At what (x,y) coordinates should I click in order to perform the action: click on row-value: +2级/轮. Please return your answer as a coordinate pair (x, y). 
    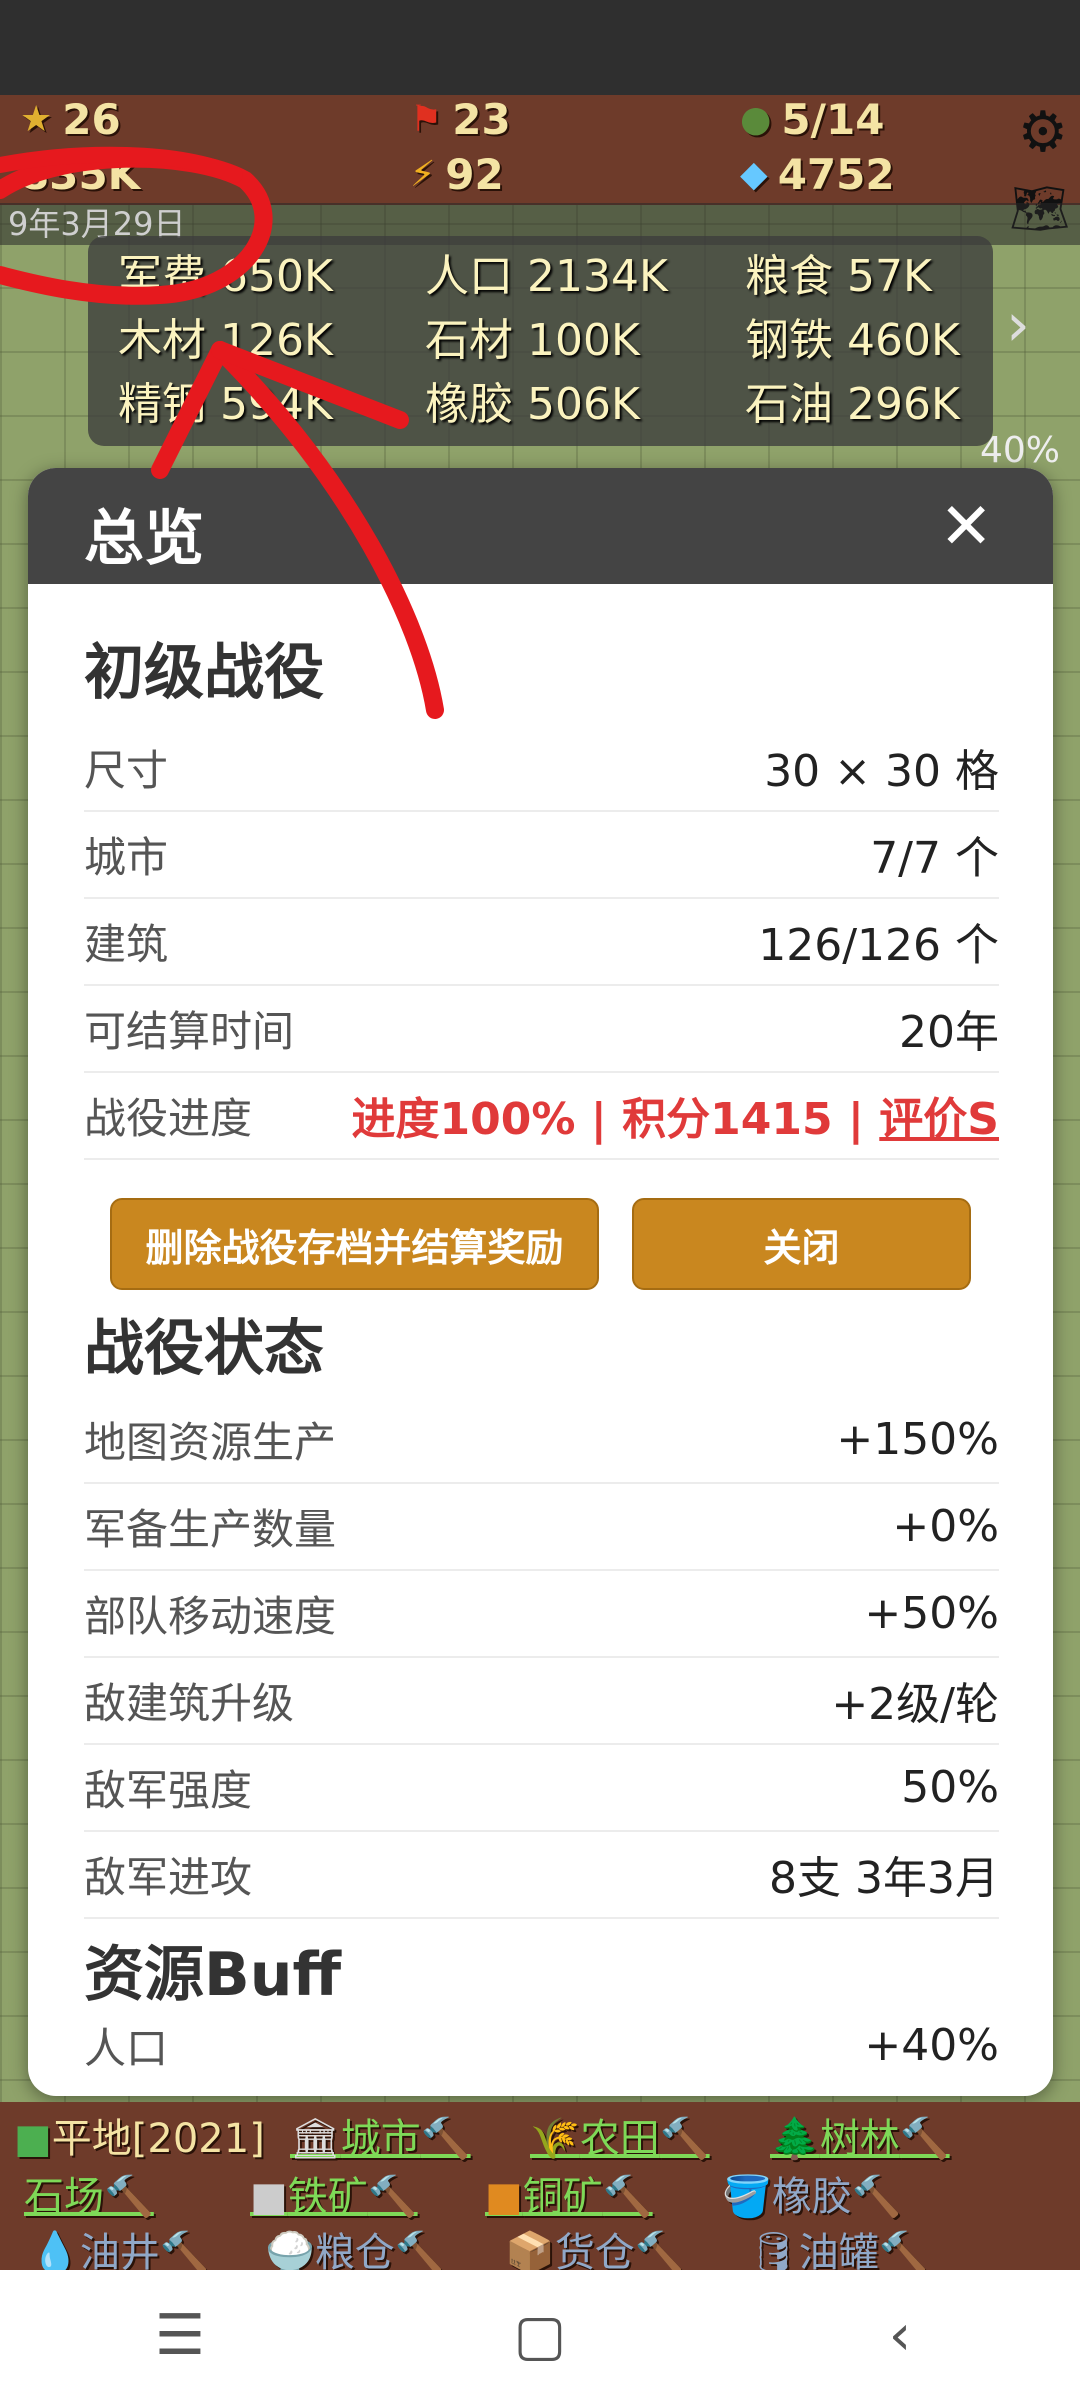
    Looking at the image, I should click on (915, 1704).